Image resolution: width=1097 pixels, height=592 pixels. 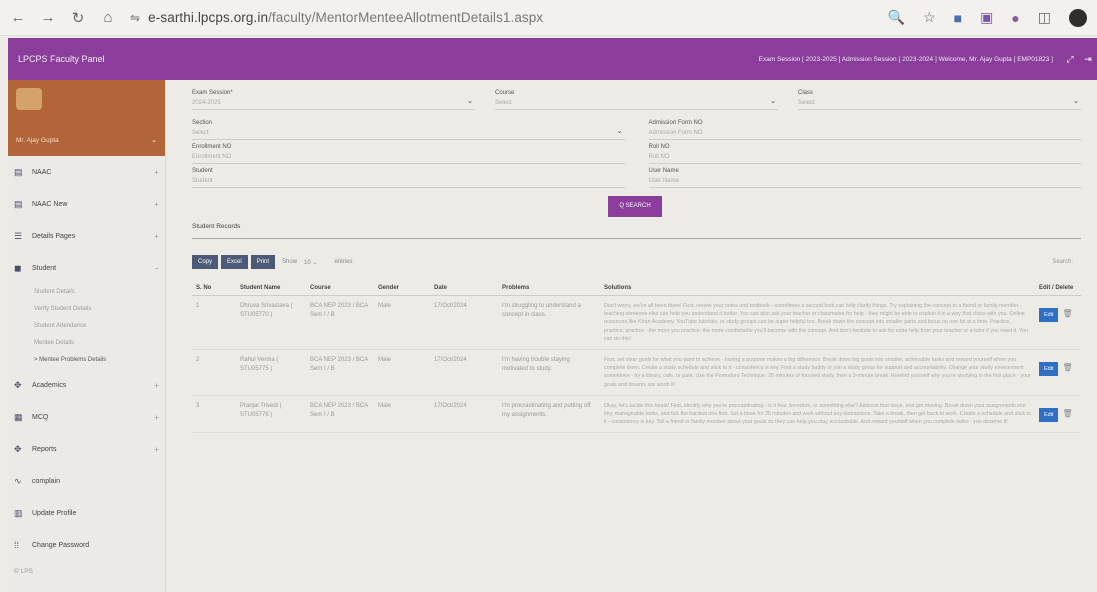 What do you see at coordinates (271, 372) in the screenshot?
I see `cell-student-name: Rahul Verma ( STU05775 )` at bounding box center [271, 372].